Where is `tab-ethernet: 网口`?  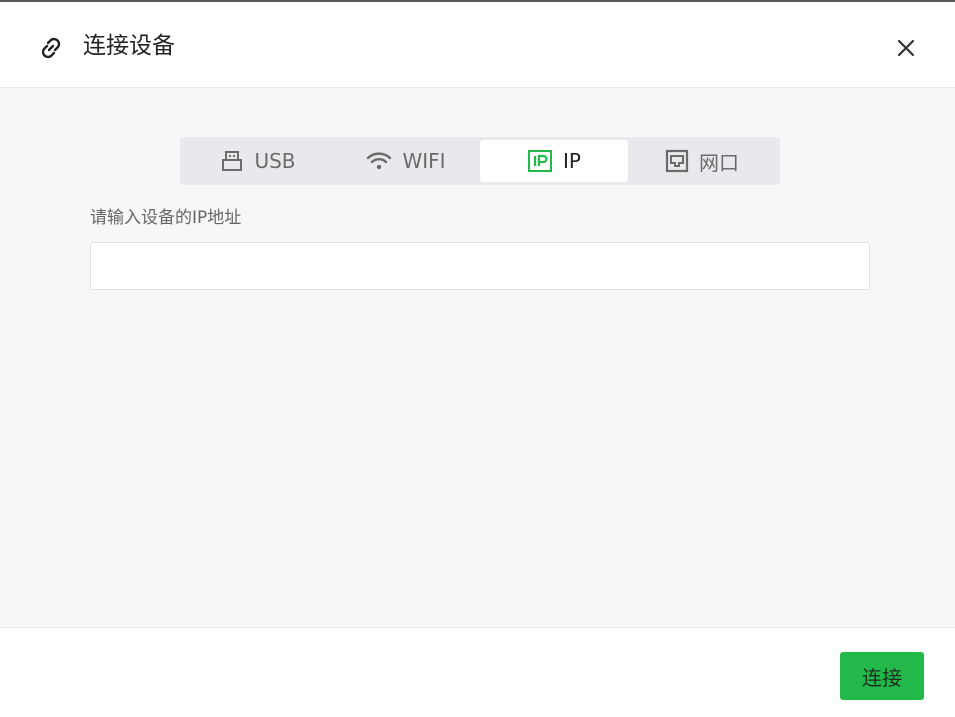 tab-ethernet: 网口 is located at coordinates (702, 161).